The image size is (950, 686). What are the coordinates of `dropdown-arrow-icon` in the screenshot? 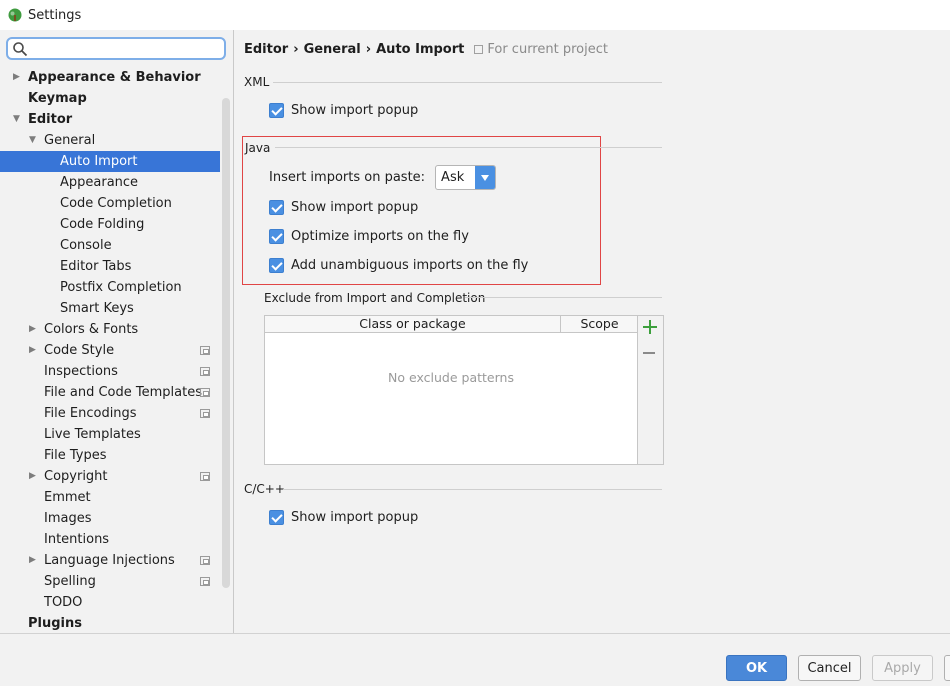 It's located at (485, 177).